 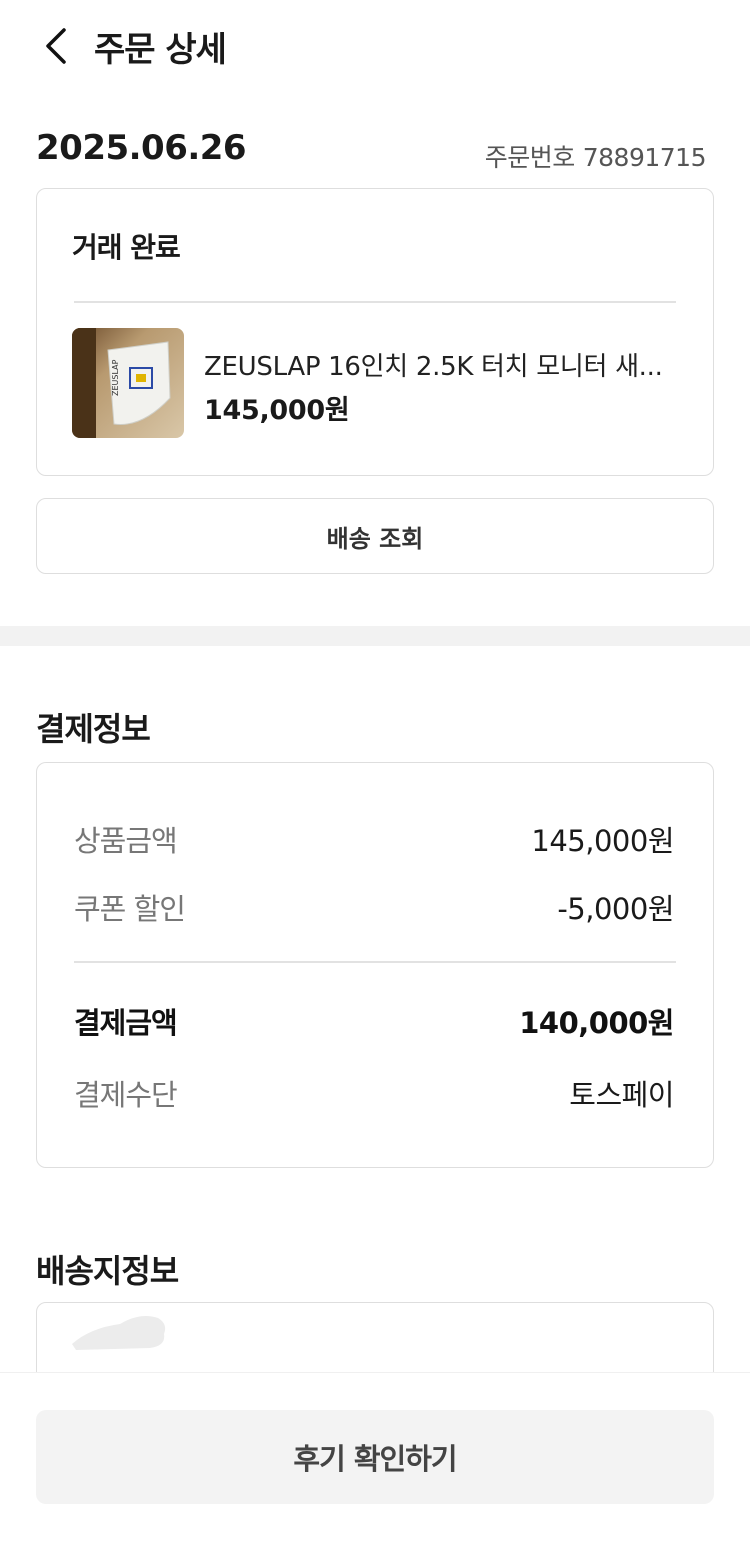 What do you see at coordinates (126, 247) in the screenshot?
I see `order-status: 거래 완료` at bounding box center [126, 247].